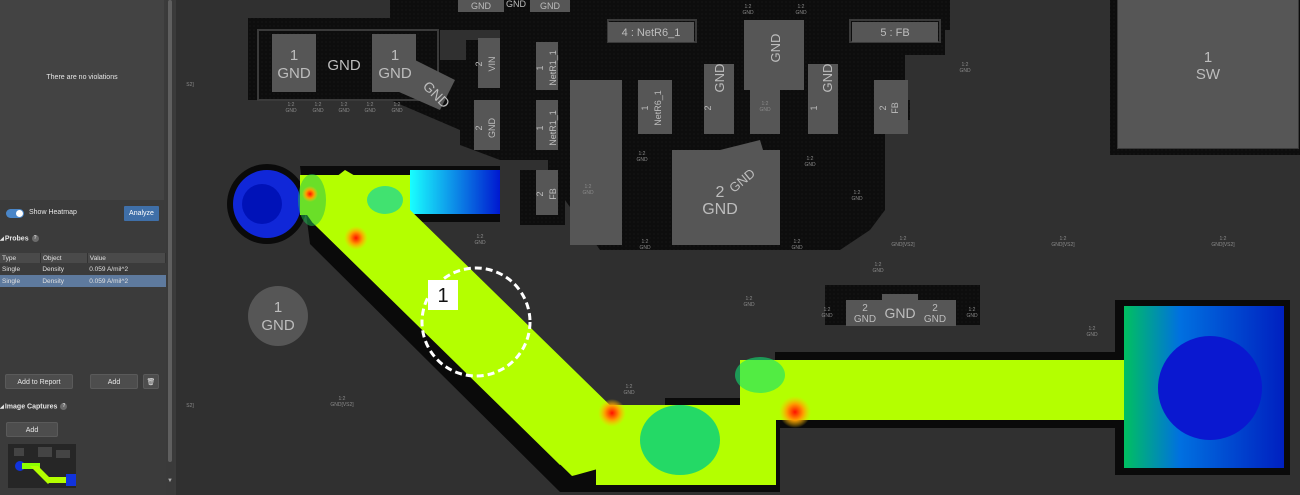  Describe the element at coordinates (32, 429) in the screenshot. I see `add-capture-button: Add` at that location.